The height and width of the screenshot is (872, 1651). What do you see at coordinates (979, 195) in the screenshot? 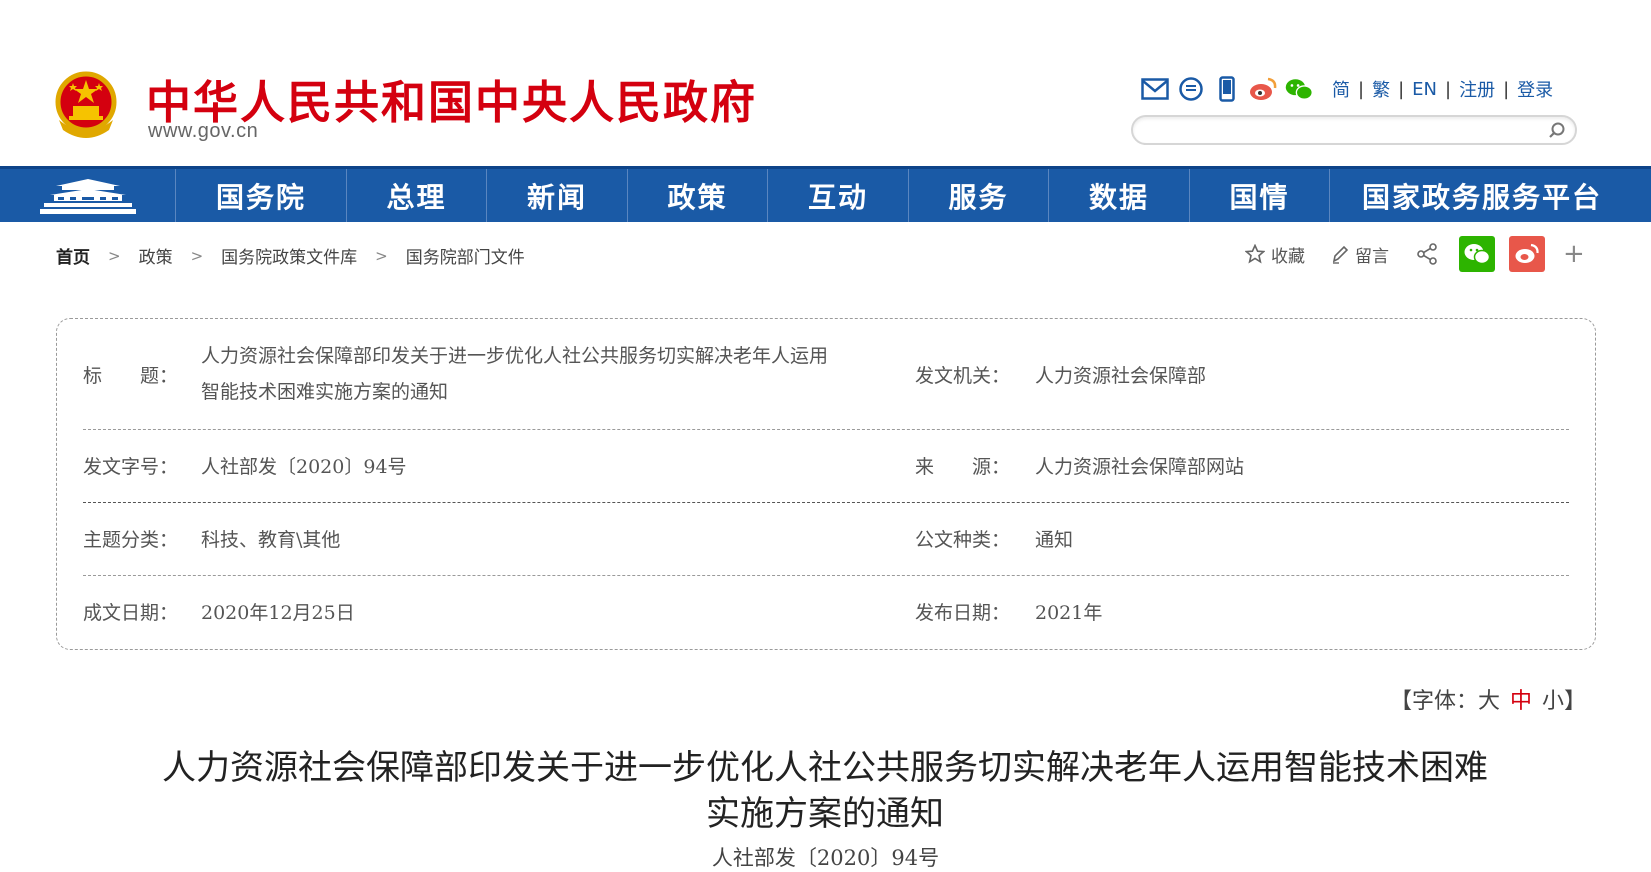
I see `nav-services: 服务` at bounding box center [979, 195].